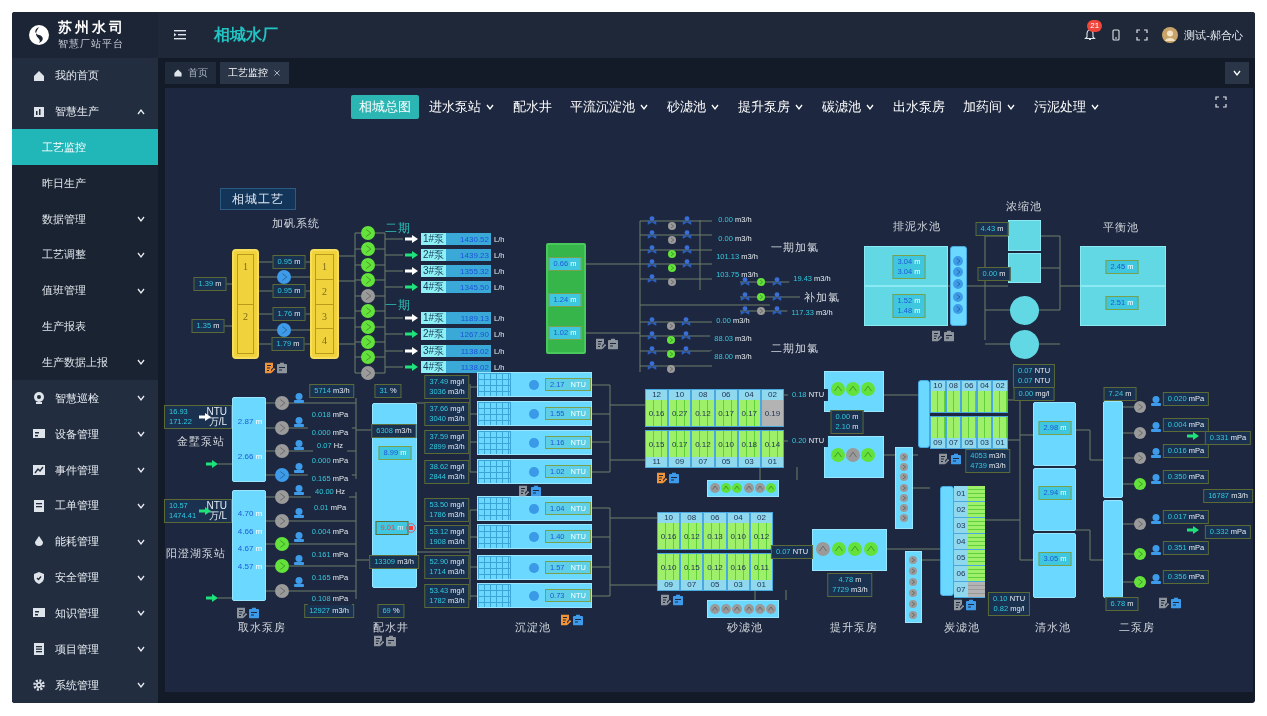  What do you see at coordinates (770, 106) in the screenshot?
I see `nav-tab: 提升泵房` at bounding box center [770, 106].